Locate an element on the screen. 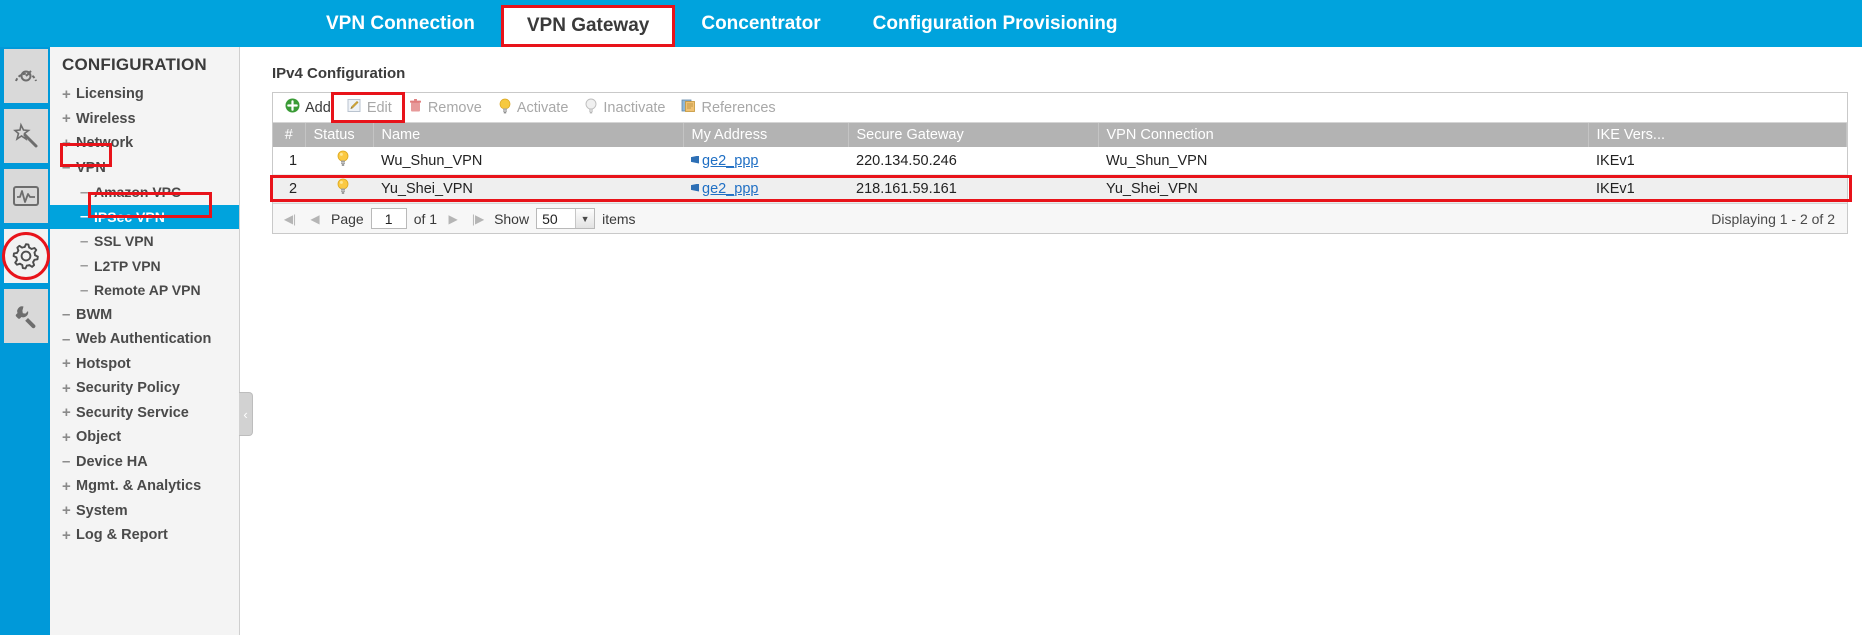 The width and height of the screenshot is (1862, 635). sidebar-item-device-ha: – Device HA is located at coordinates (144, 462).